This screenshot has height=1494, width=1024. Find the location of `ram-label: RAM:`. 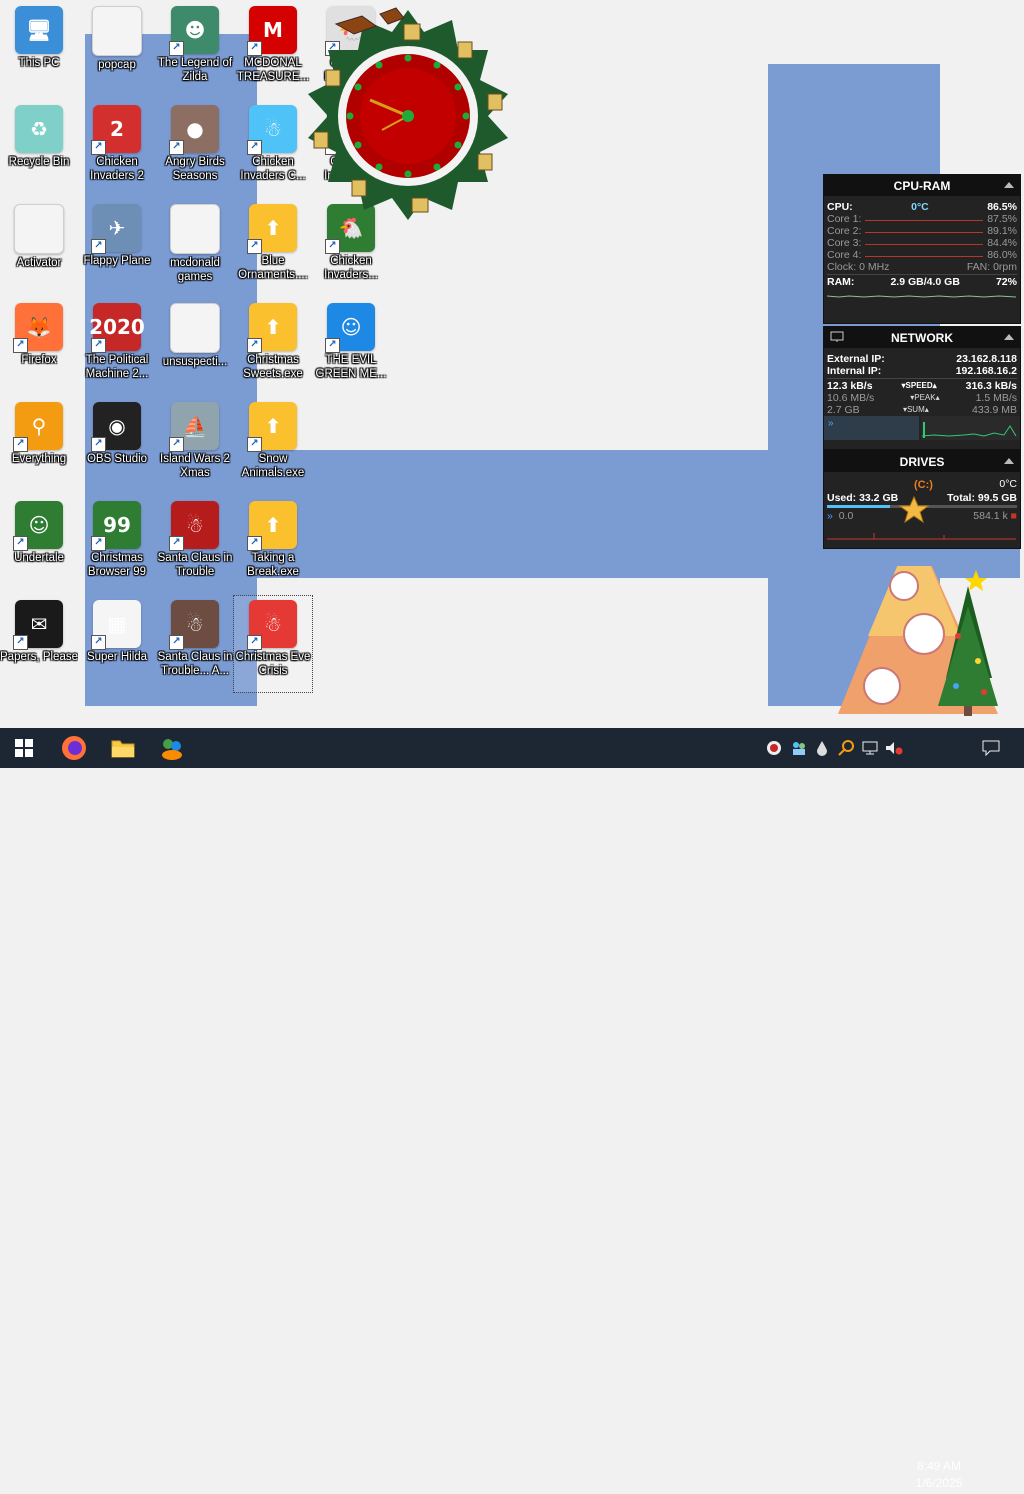

ram-label: RAM: is located at coordinates (841, 282).